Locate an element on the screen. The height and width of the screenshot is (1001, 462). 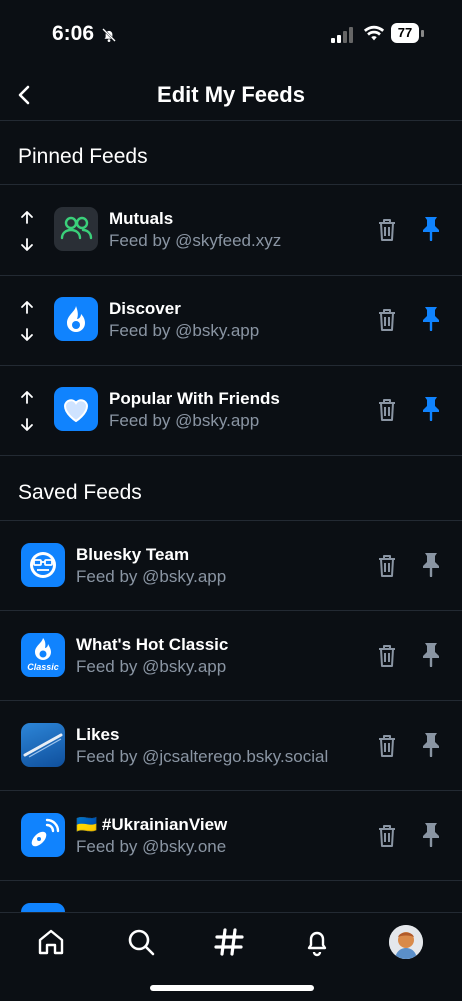
pinned-feeds-heading: Pinned Feeds is located at coordinates (83, 156).